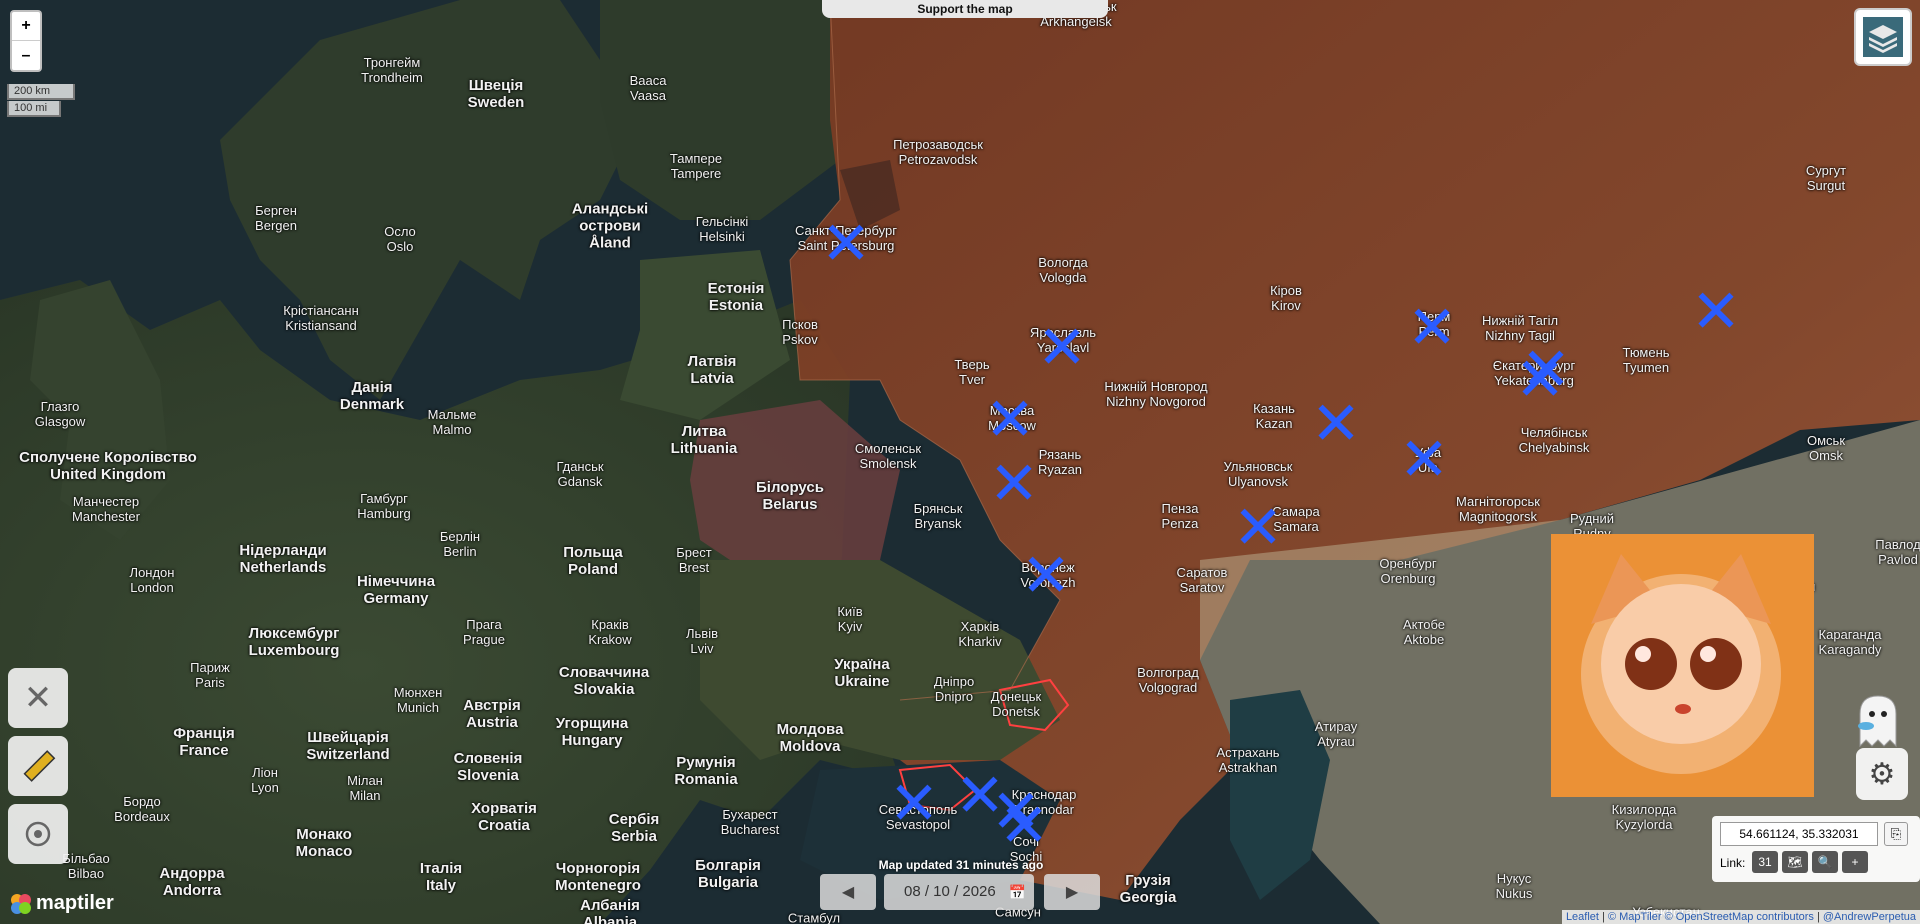 Image resolution: width=1920 pixels, height=924 pixels. Describe the element at coordinates (1072, 892) in the screenshot. I see `date-next-button: ▶` at that location.